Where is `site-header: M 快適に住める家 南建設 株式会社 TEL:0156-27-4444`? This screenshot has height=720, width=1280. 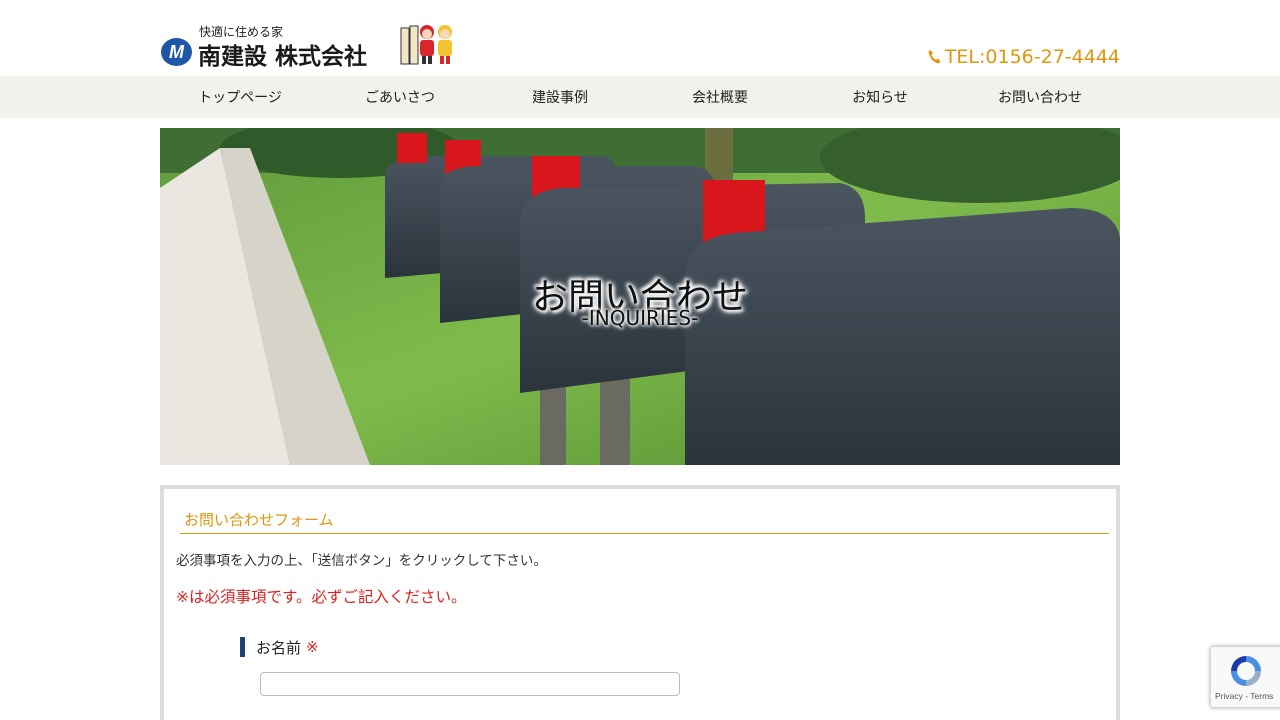
site-header: M 快適に住める家 南建設 株式会社 TEL:0156-27-4444 is located at coordinates (640, 38).